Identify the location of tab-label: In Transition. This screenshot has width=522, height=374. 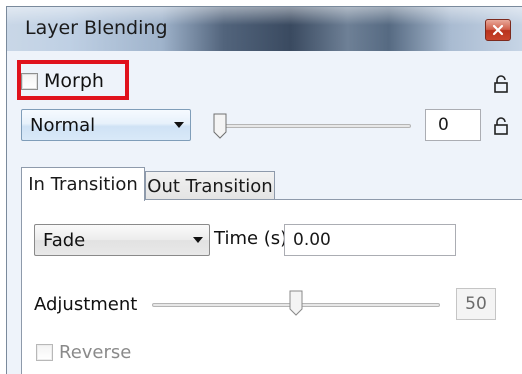
(83, 184).